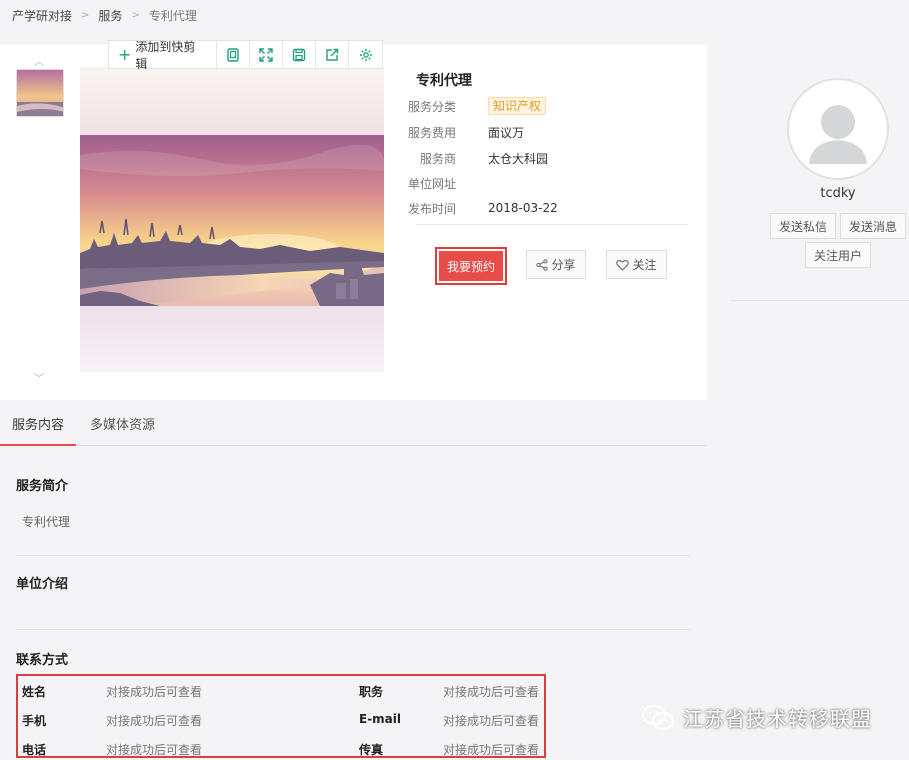  What do you see at coordinates (623, 265) in the screenshot?
I see `heart-icon` at bounding box center [623, 265].